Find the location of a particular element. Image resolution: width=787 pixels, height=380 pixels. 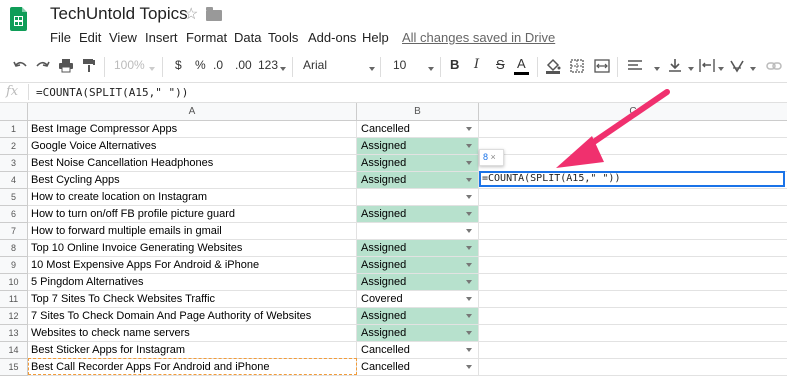

cell-b13: Assigned is located at coordinates (418, 333).